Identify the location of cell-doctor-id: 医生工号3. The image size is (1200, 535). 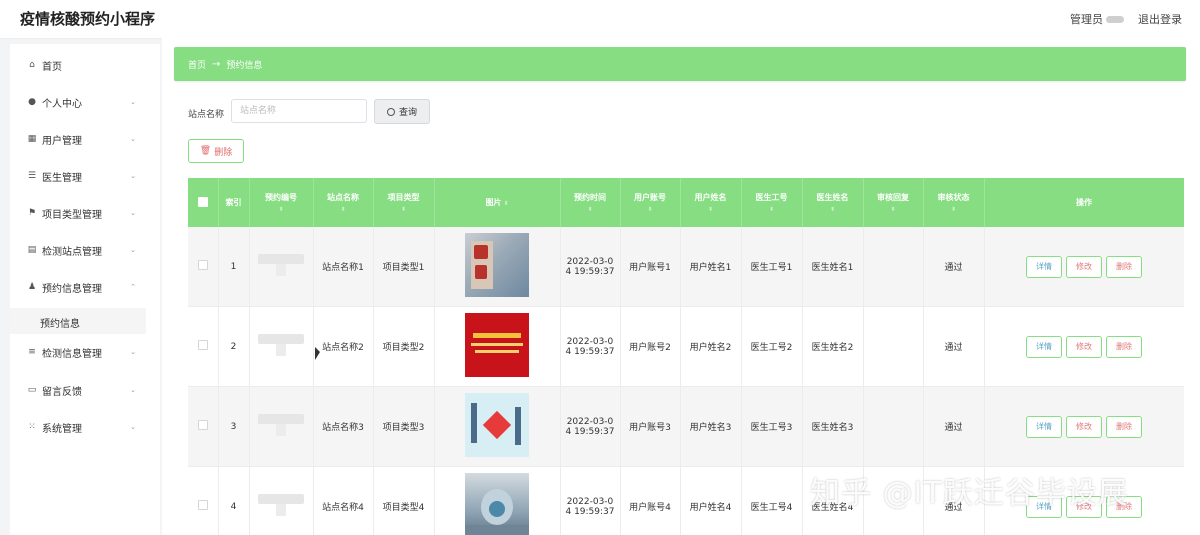
(772, 426).